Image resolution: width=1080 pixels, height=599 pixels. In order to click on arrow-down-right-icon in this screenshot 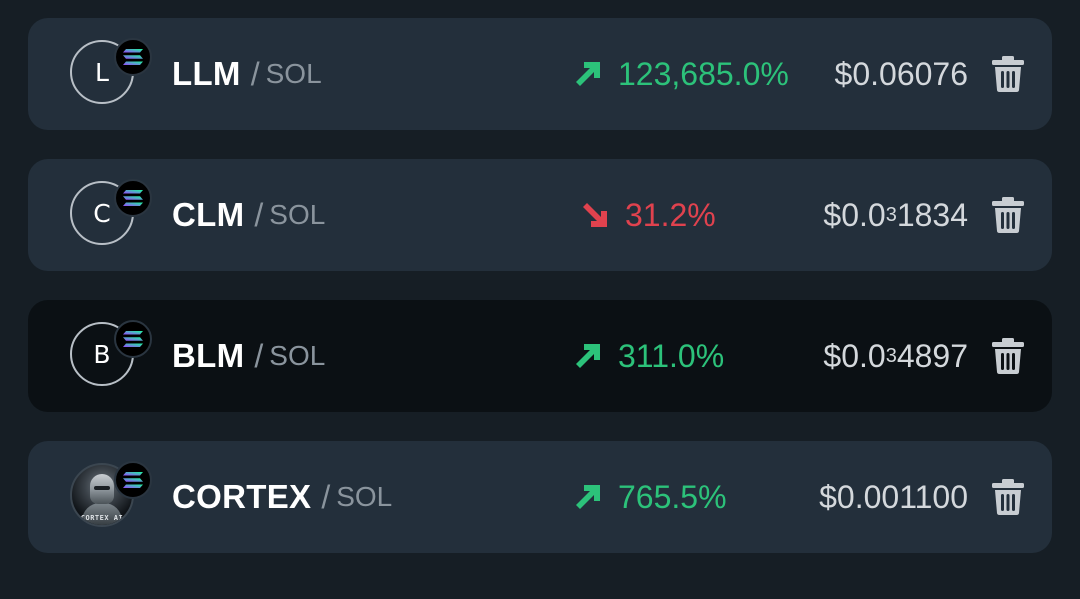, I will do `click(595, 215)`.